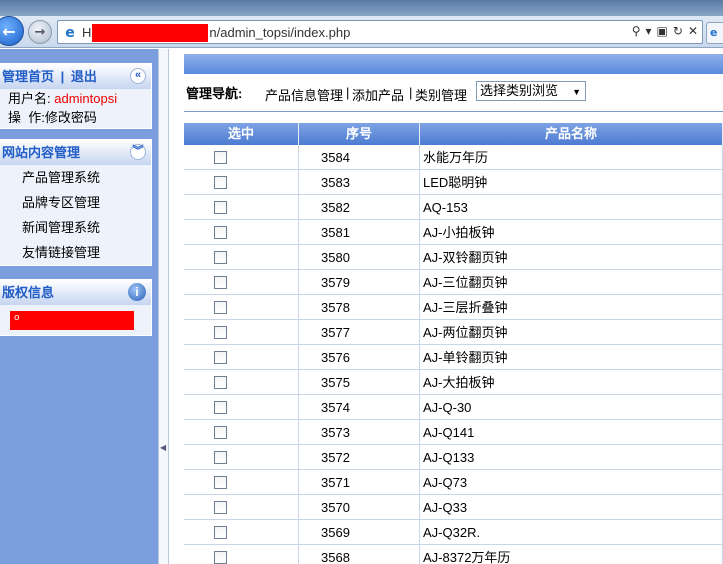  What do you see at coordinates (378, 94) in the screenshot?
I see `nav-add-product: 添加产品` at bounding box center [378, 94].